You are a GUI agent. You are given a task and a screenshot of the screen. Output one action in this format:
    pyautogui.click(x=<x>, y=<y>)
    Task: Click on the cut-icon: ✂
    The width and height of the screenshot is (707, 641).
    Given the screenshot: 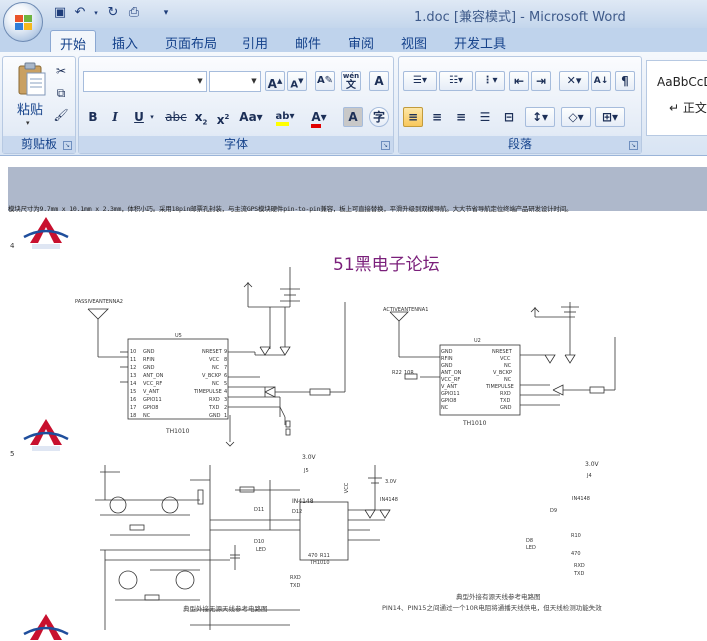 What is the action you would take?
    pyautogui.click(x=61, y=71)
    